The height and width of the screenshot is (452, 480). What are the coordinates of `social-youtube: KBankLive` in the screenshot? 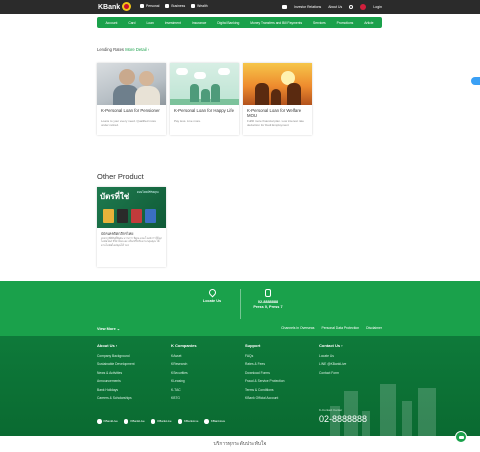 It's located at (161, 421).